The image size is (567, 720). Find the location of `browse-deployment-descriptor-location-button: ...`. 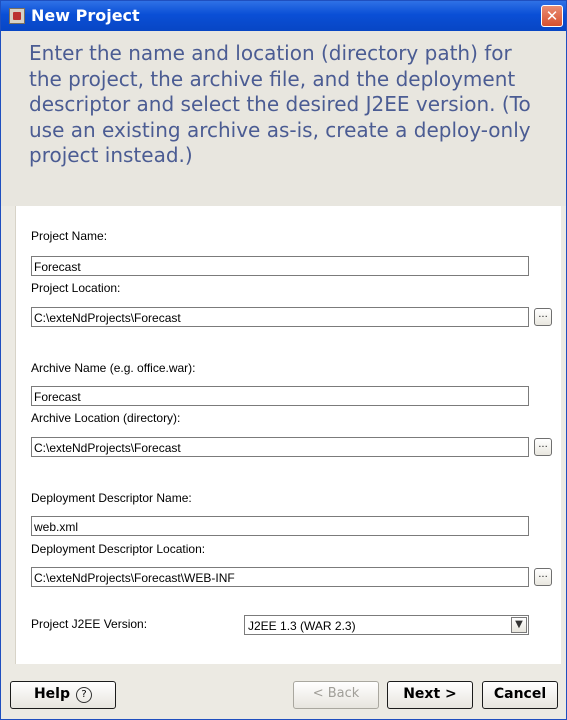

browse-deployment-descriptor-location-button: ... is located at coordinates (543, 577).